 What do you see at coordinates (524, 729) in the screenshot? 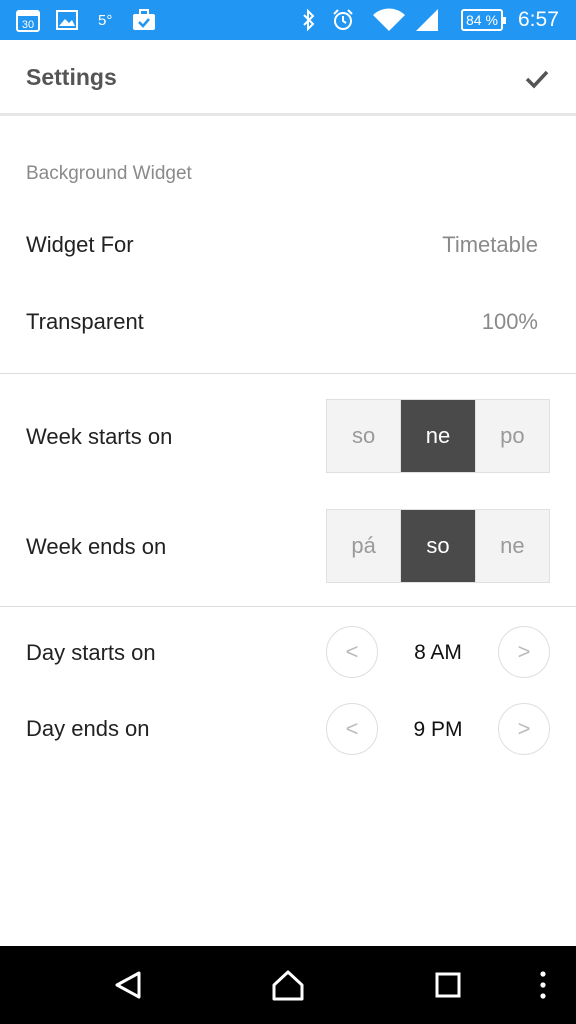
I see `day-ends-next-button: >` at bounding box center [524, 729].